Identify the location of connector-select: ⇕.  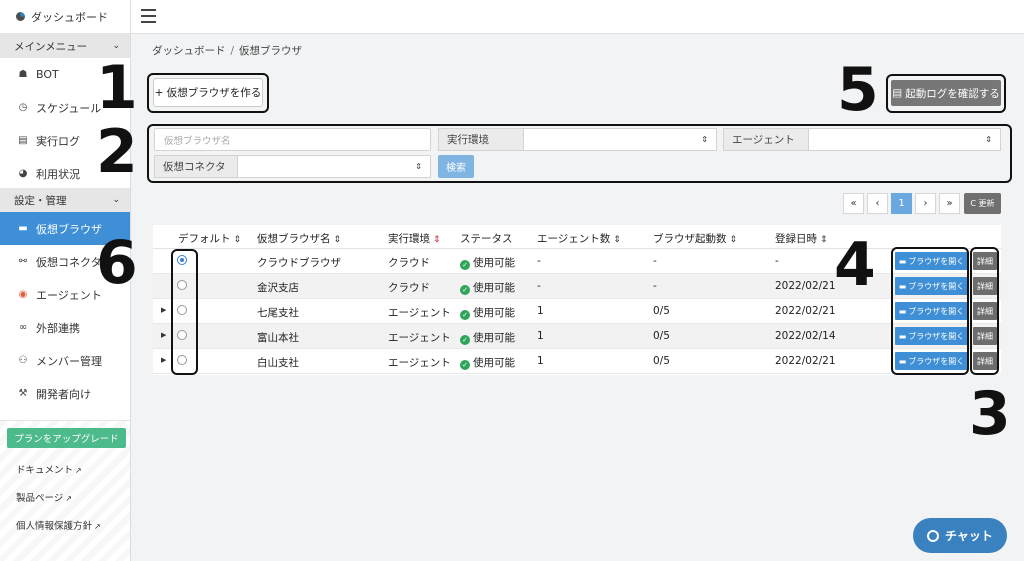
(334, 166).